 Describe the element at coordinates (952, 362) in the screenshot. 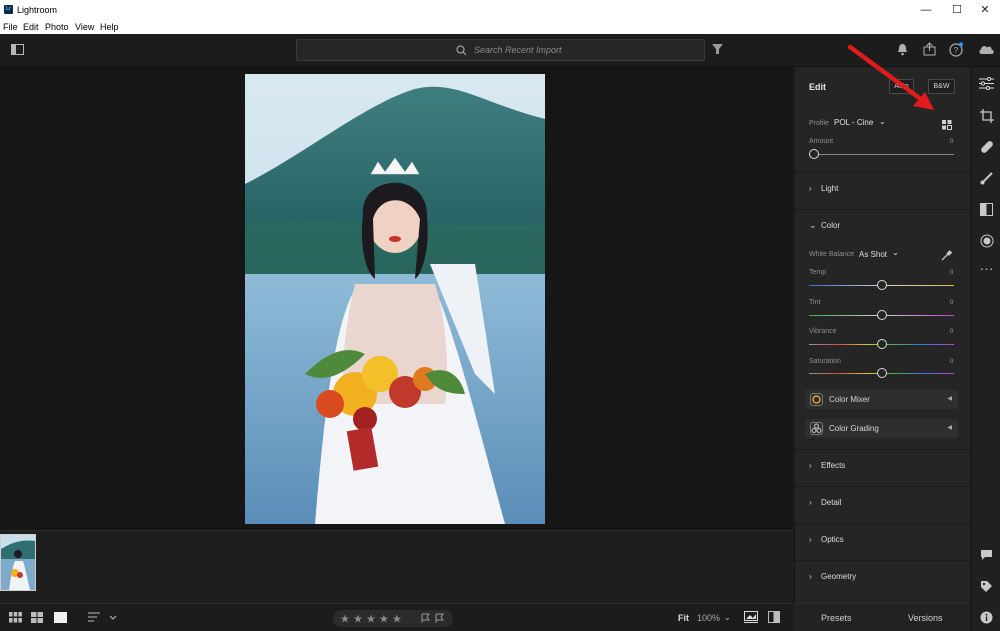

I see `saturation-value: 0` at that location.